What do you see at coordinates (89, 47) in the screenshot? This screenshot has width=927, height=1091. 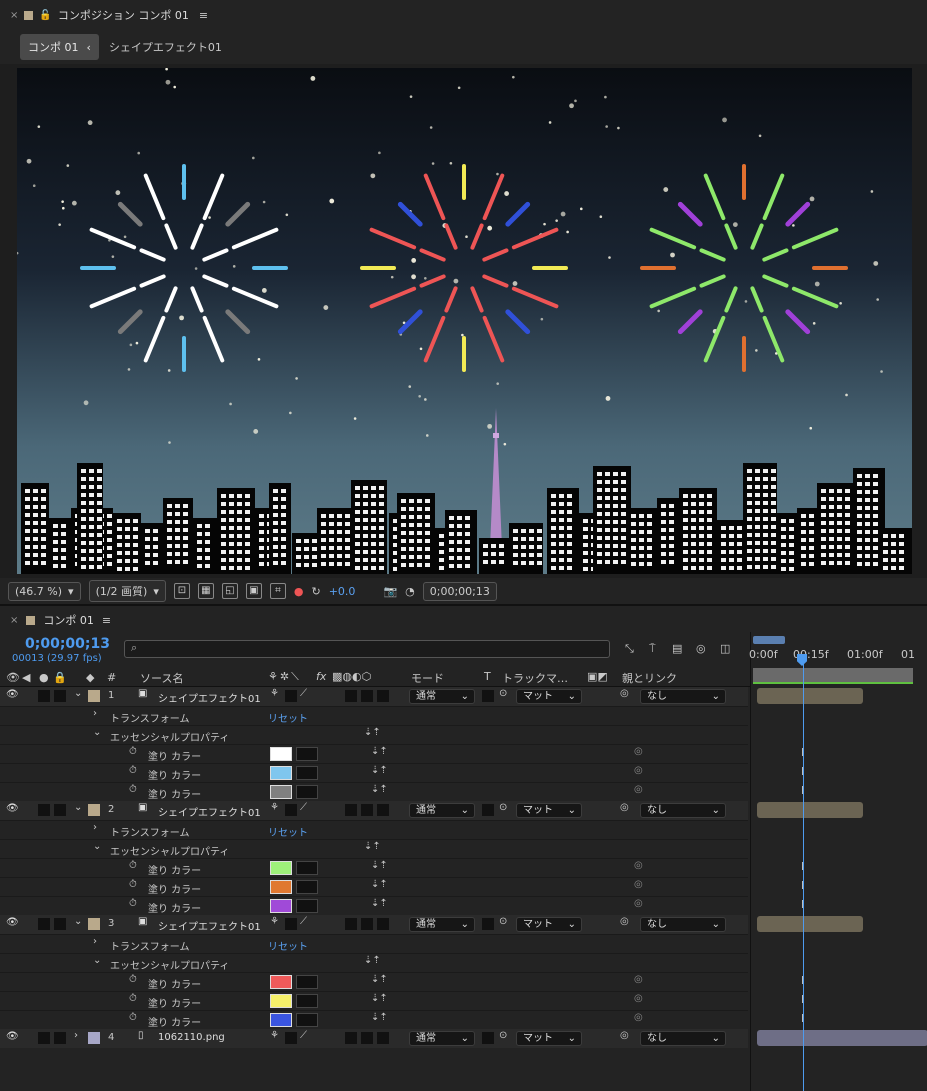 I see `chevron-left-icon: ‹` at bounding box center [89, 47].